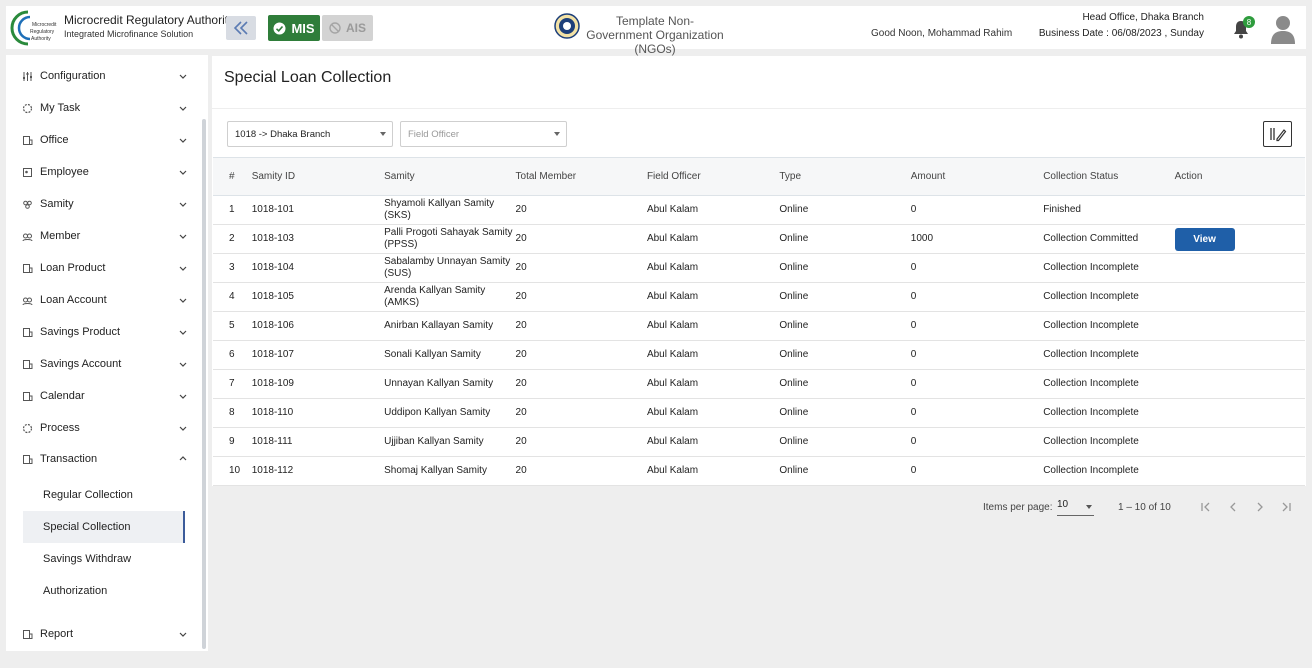 The height and width of the screenshot is (668, 1312). I want to click on collection-status: Collection Committed, so click(1109, 239).